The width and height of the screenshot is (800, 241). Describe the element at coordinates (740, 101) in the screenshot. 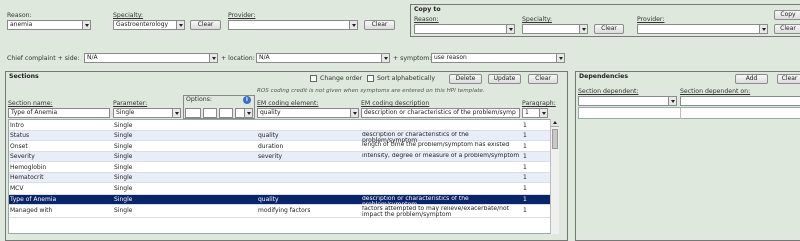

I see `section-dependent-on-select` at that location.